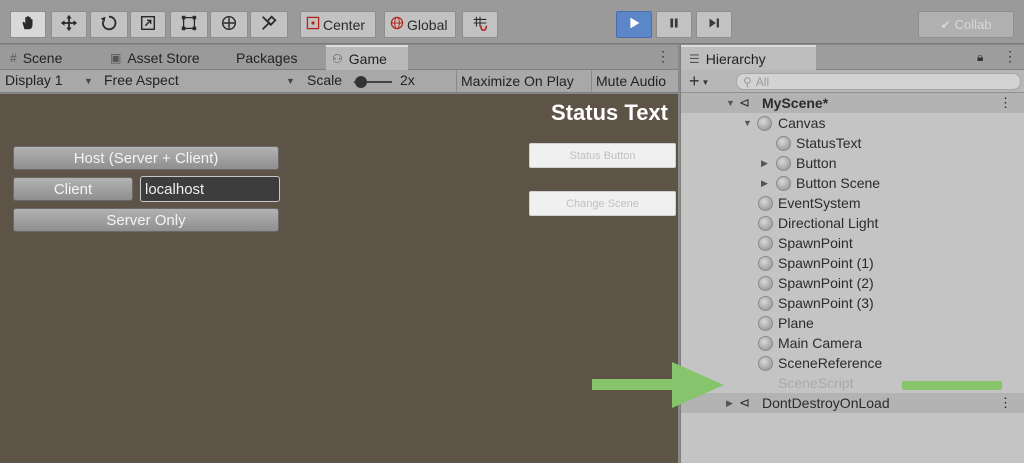 This screenshot has height=463, width=1024. What do you see at coordinates (852, 323) in the screenshot?
I see `hierarchy-item: Plane` at bounding box center [852, 323].